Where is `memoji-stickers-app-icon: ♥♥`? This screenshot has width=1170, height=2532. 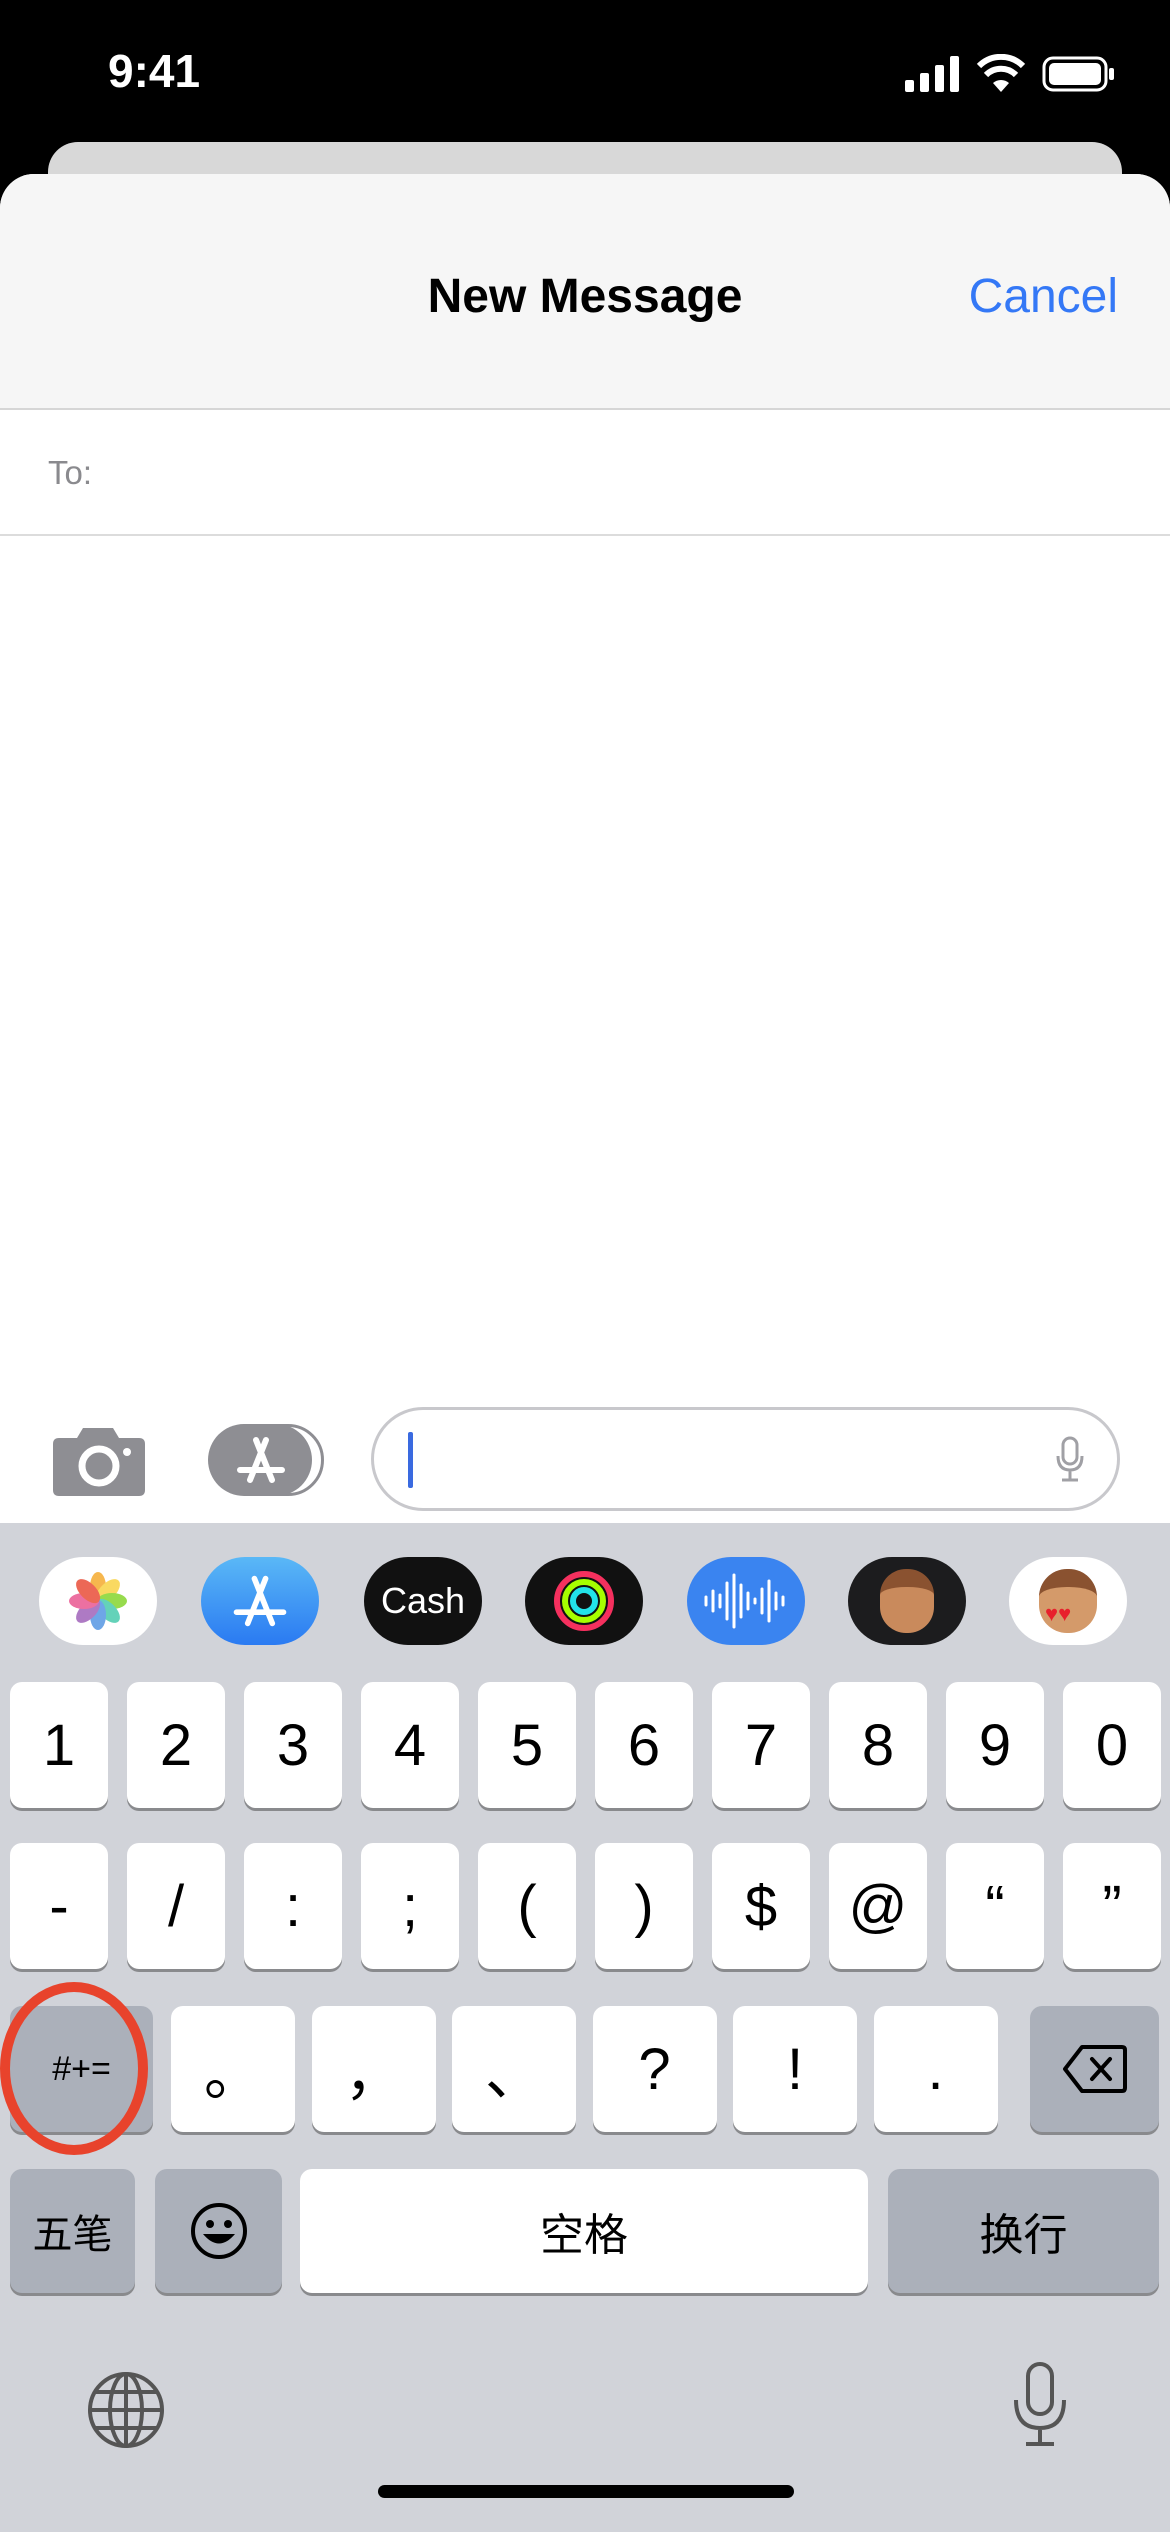
memoji-stickers-app-icon: ♥♥ is located at coordinates (1068, 1601).